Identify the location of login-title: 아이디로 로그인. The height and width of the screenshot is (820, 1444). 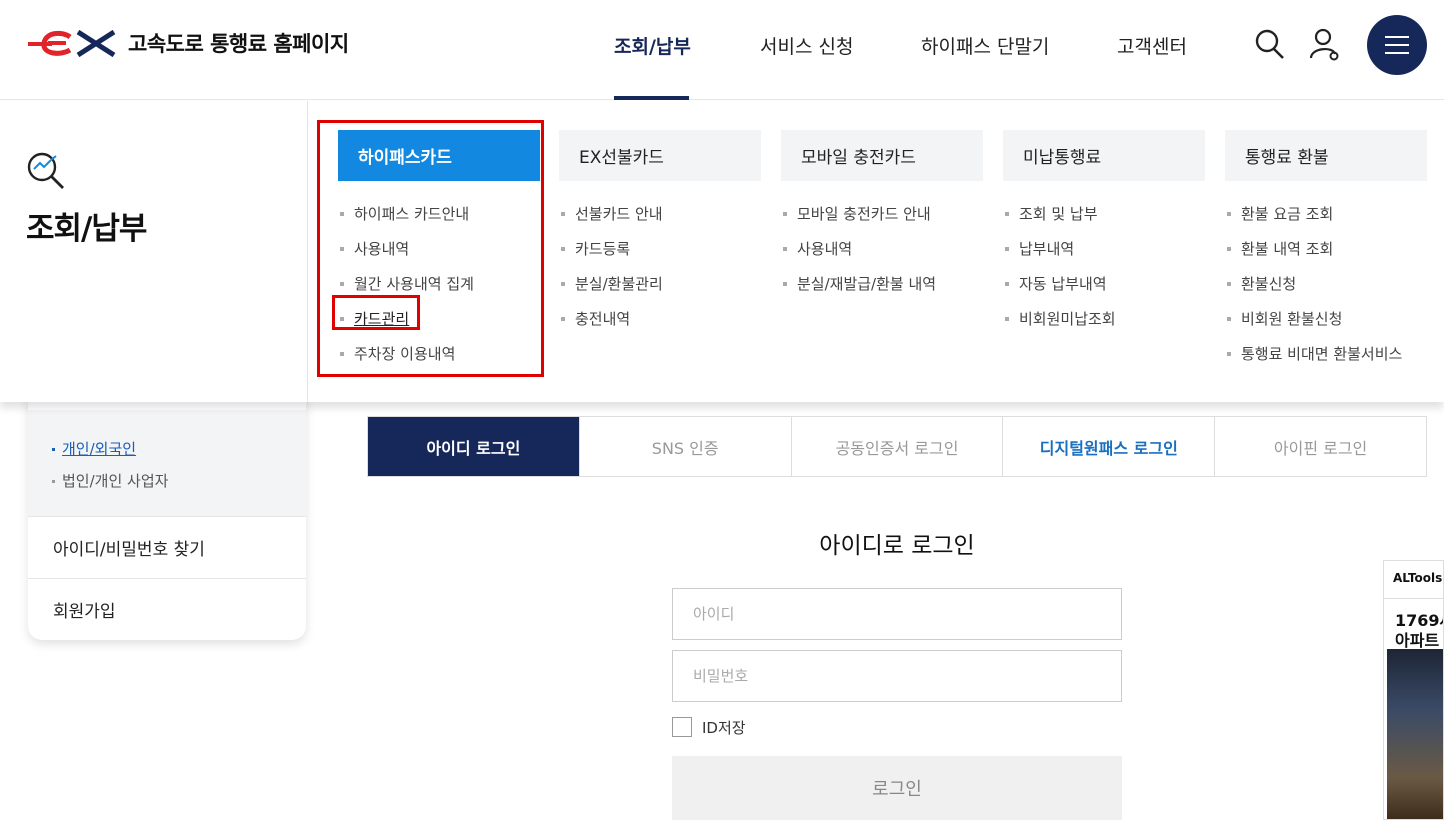
(897, 546).